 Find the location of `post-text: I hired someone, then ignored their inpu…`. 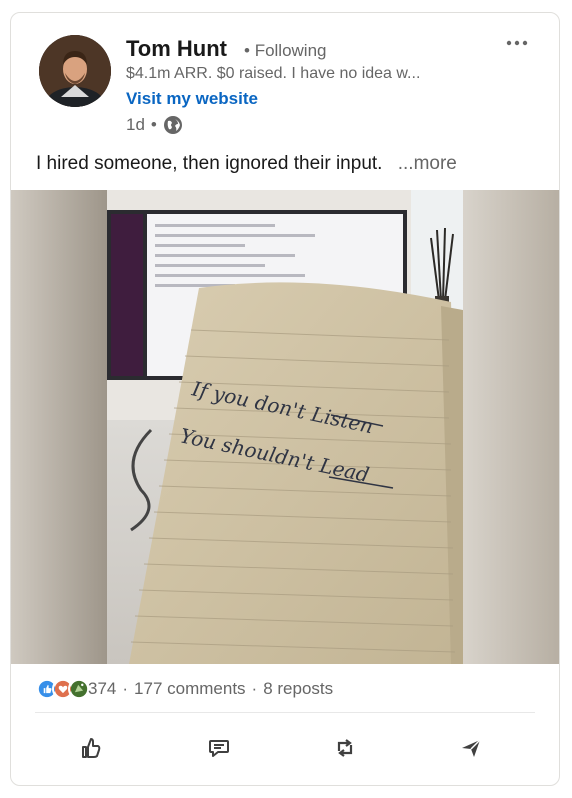

post-text: I hired someone, then ignored their inpu… is located at coordinates (246, 164).